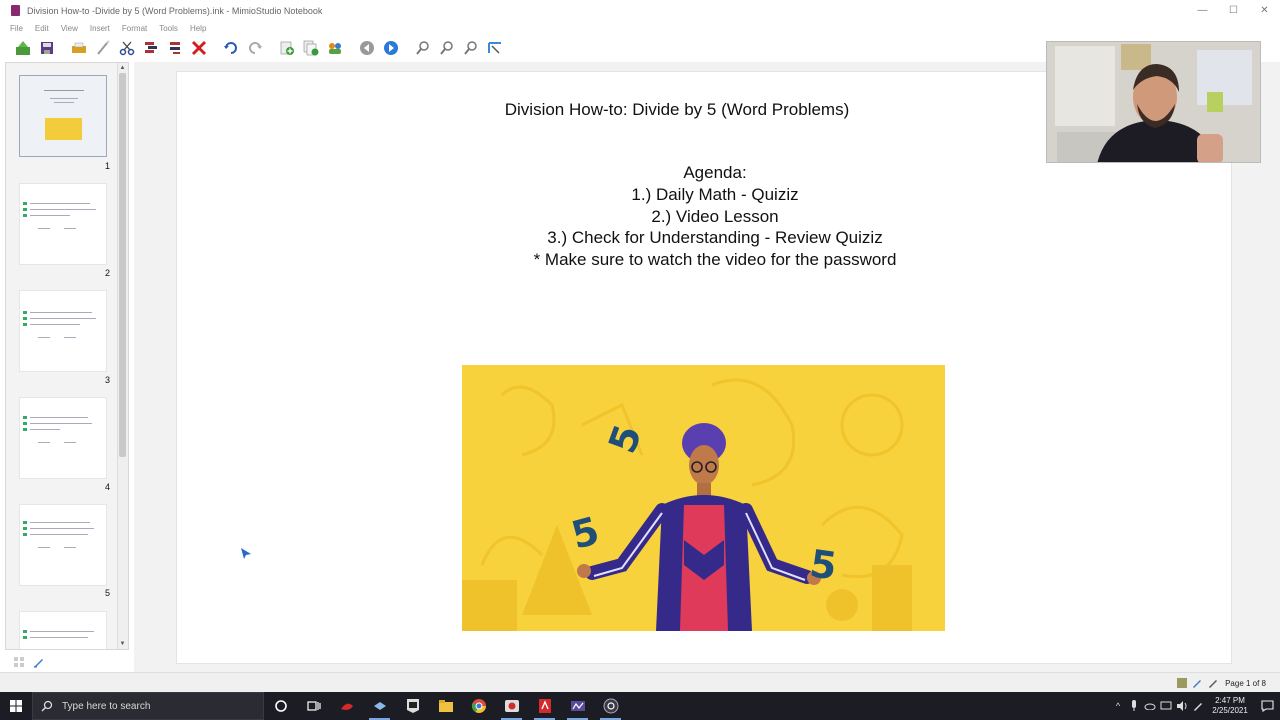 This screenshot has height=720, width=1280. What do you see at coordinates (1267, 706) in the screenshot?
I see `notification-center-button` at bounding box center [1267, 706].